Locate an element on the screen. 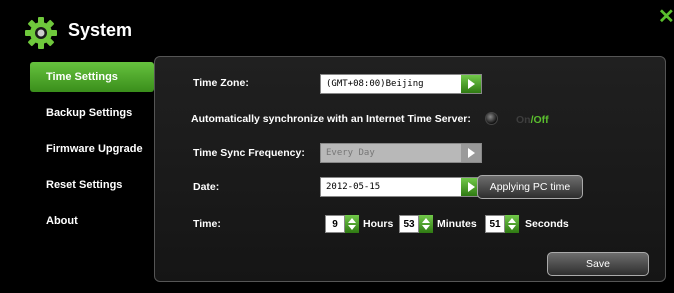 This screenshot has height=293, width=674. hours-label: Hours is located at coordinates (378, 224).